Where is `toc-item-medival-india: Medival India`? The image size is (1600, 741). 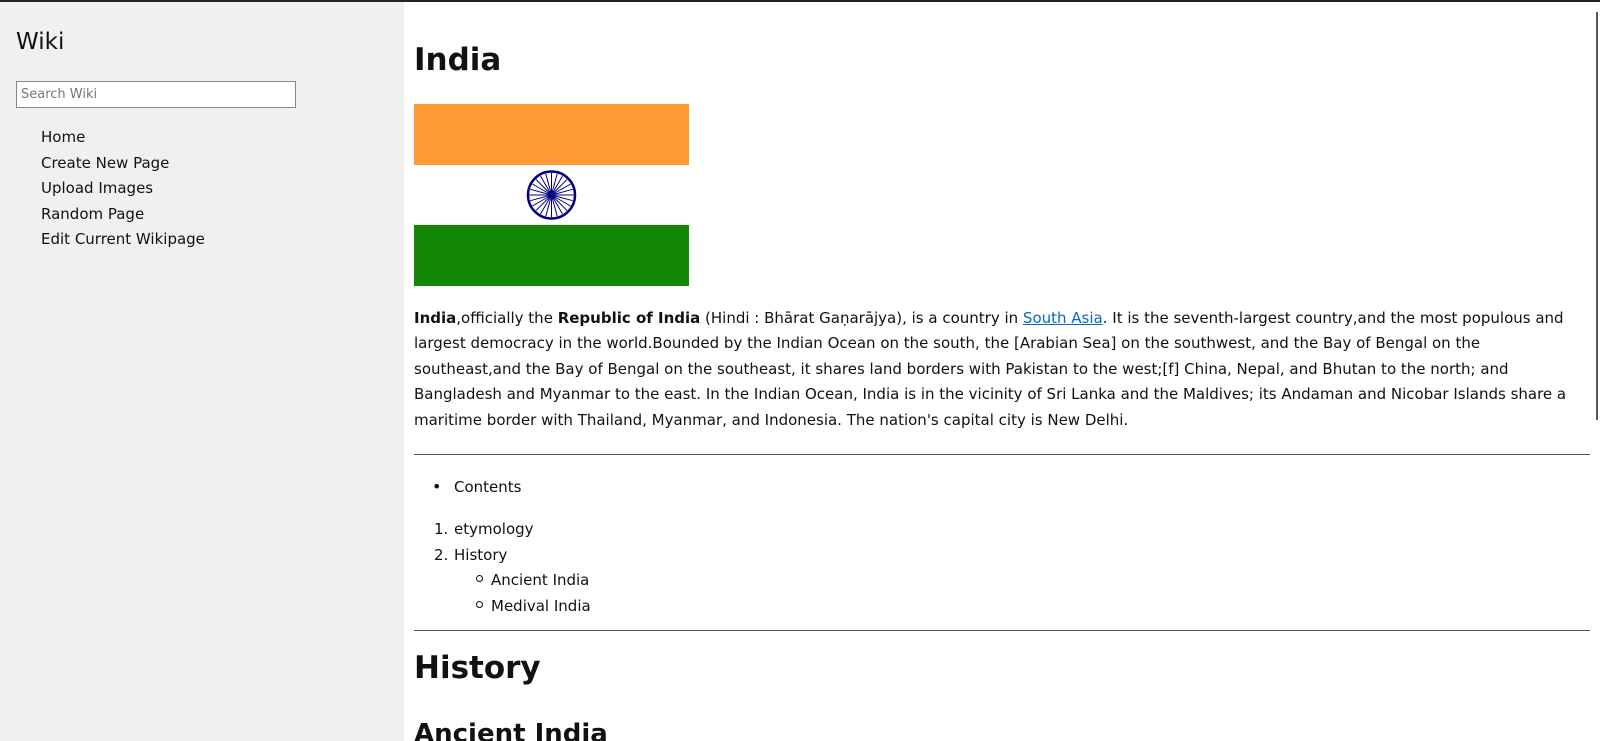
toc-item-medival-india: Medival India is located at coordinates (512, 607).